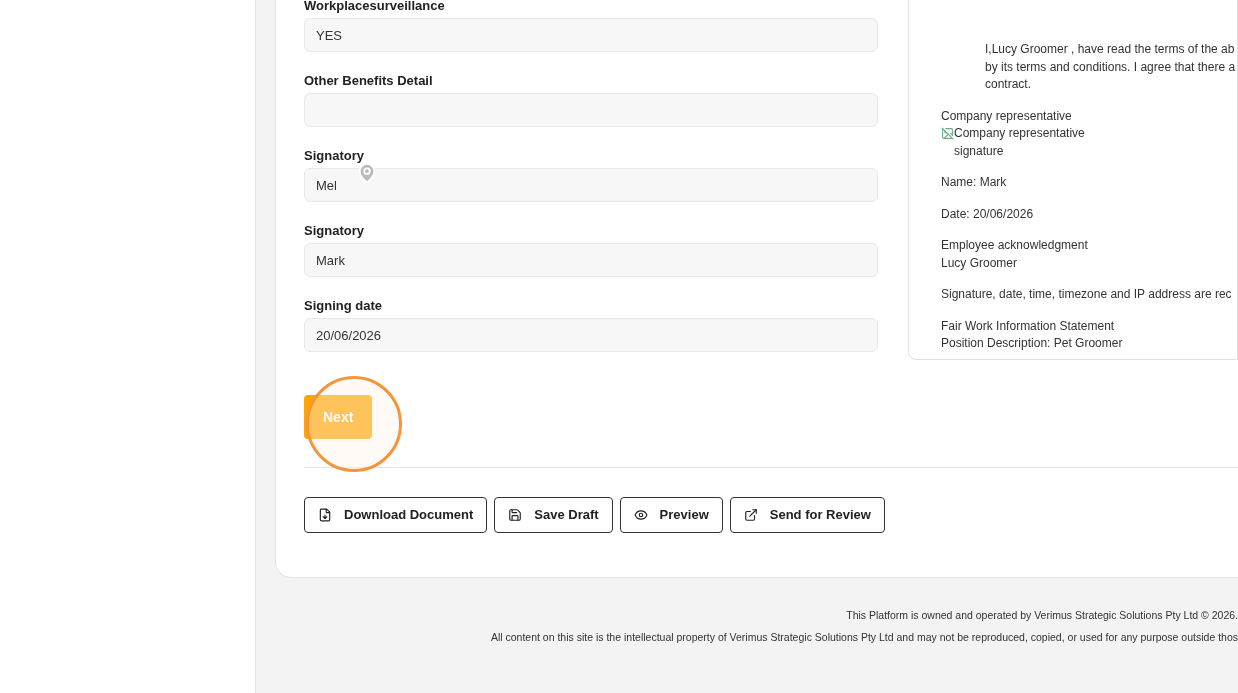 The width and height of the screenshot is (1238, 693). I want to click on field-label: Workplacesurveillance, so click(374, 7).